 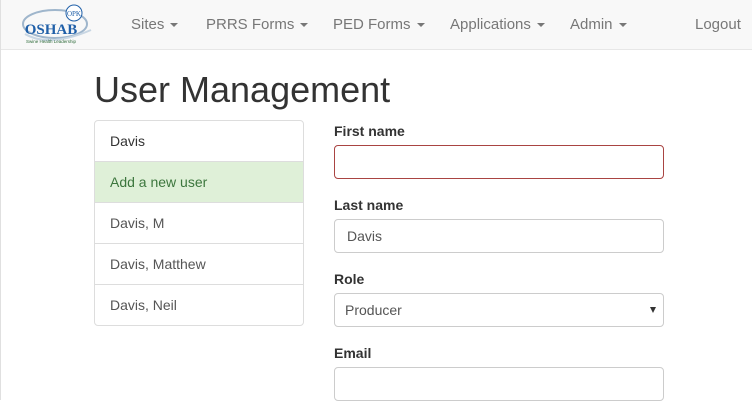 What do you see at coordinates (499, 310) in the screenshot?
I see `role-select: Producer` at bounding box center [499, 310].